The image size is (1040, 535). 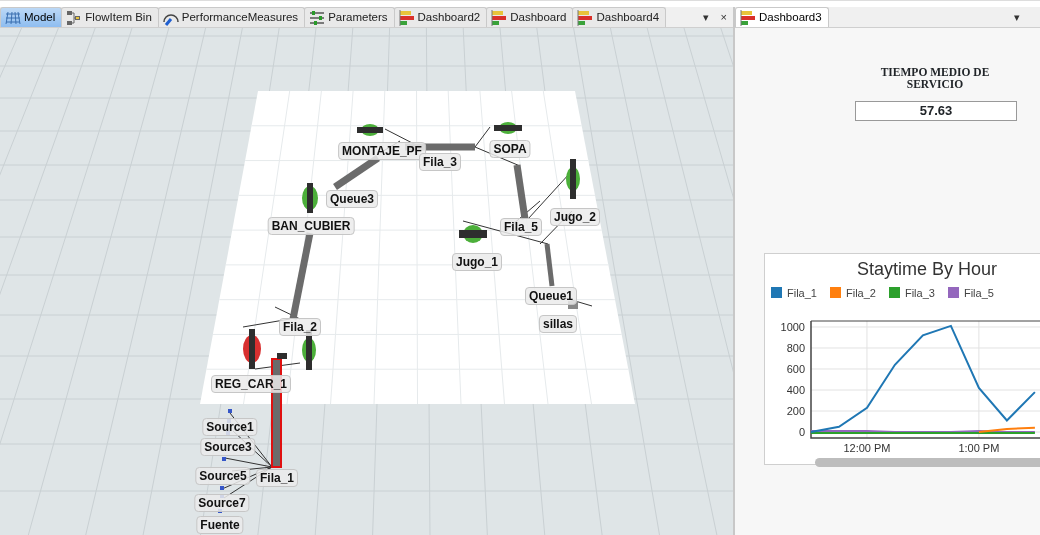 What do you see at coordinates (352, 199) in the screenshot?
I see `object-label: Queue3` at bounding box center [352, 199].